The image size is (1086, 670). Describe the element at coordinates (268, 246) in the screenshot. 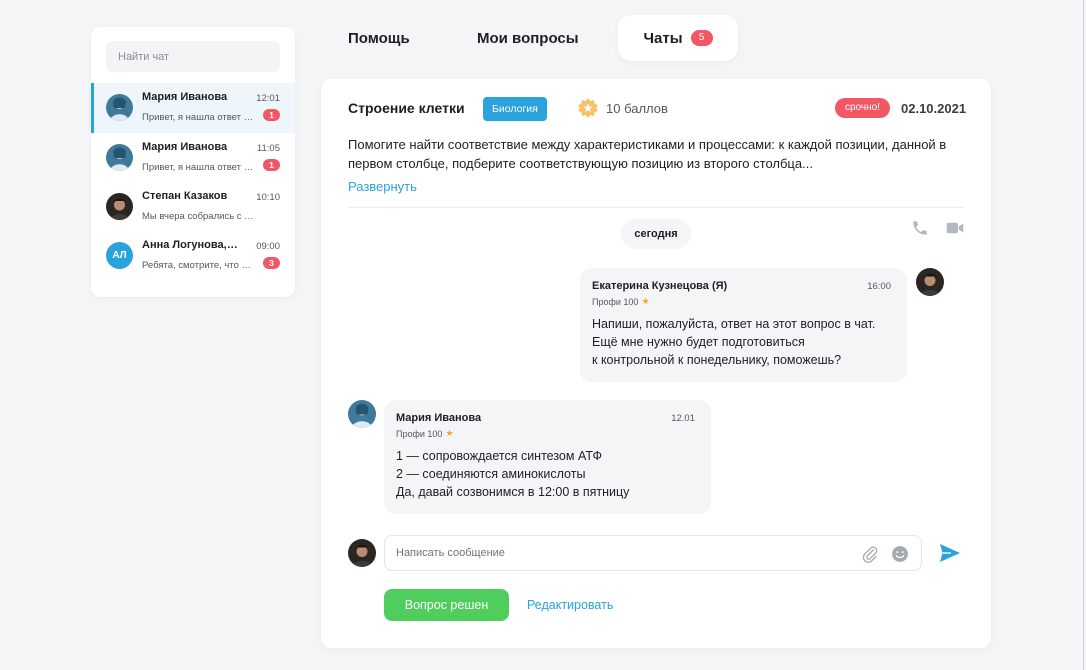

I see `chat-time: 09:00` at that location.